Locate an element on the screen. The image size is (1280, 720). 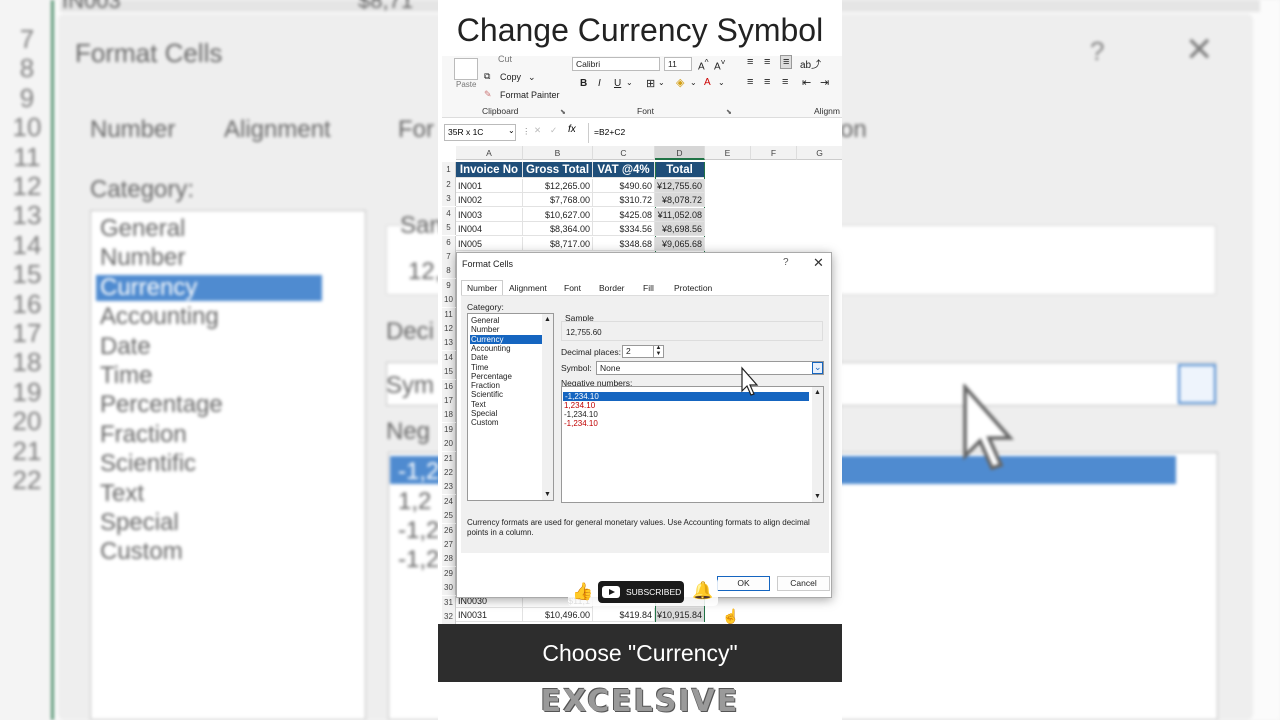
category-scrollbar: ▲ ▼ is located at coordinates (547, 407).